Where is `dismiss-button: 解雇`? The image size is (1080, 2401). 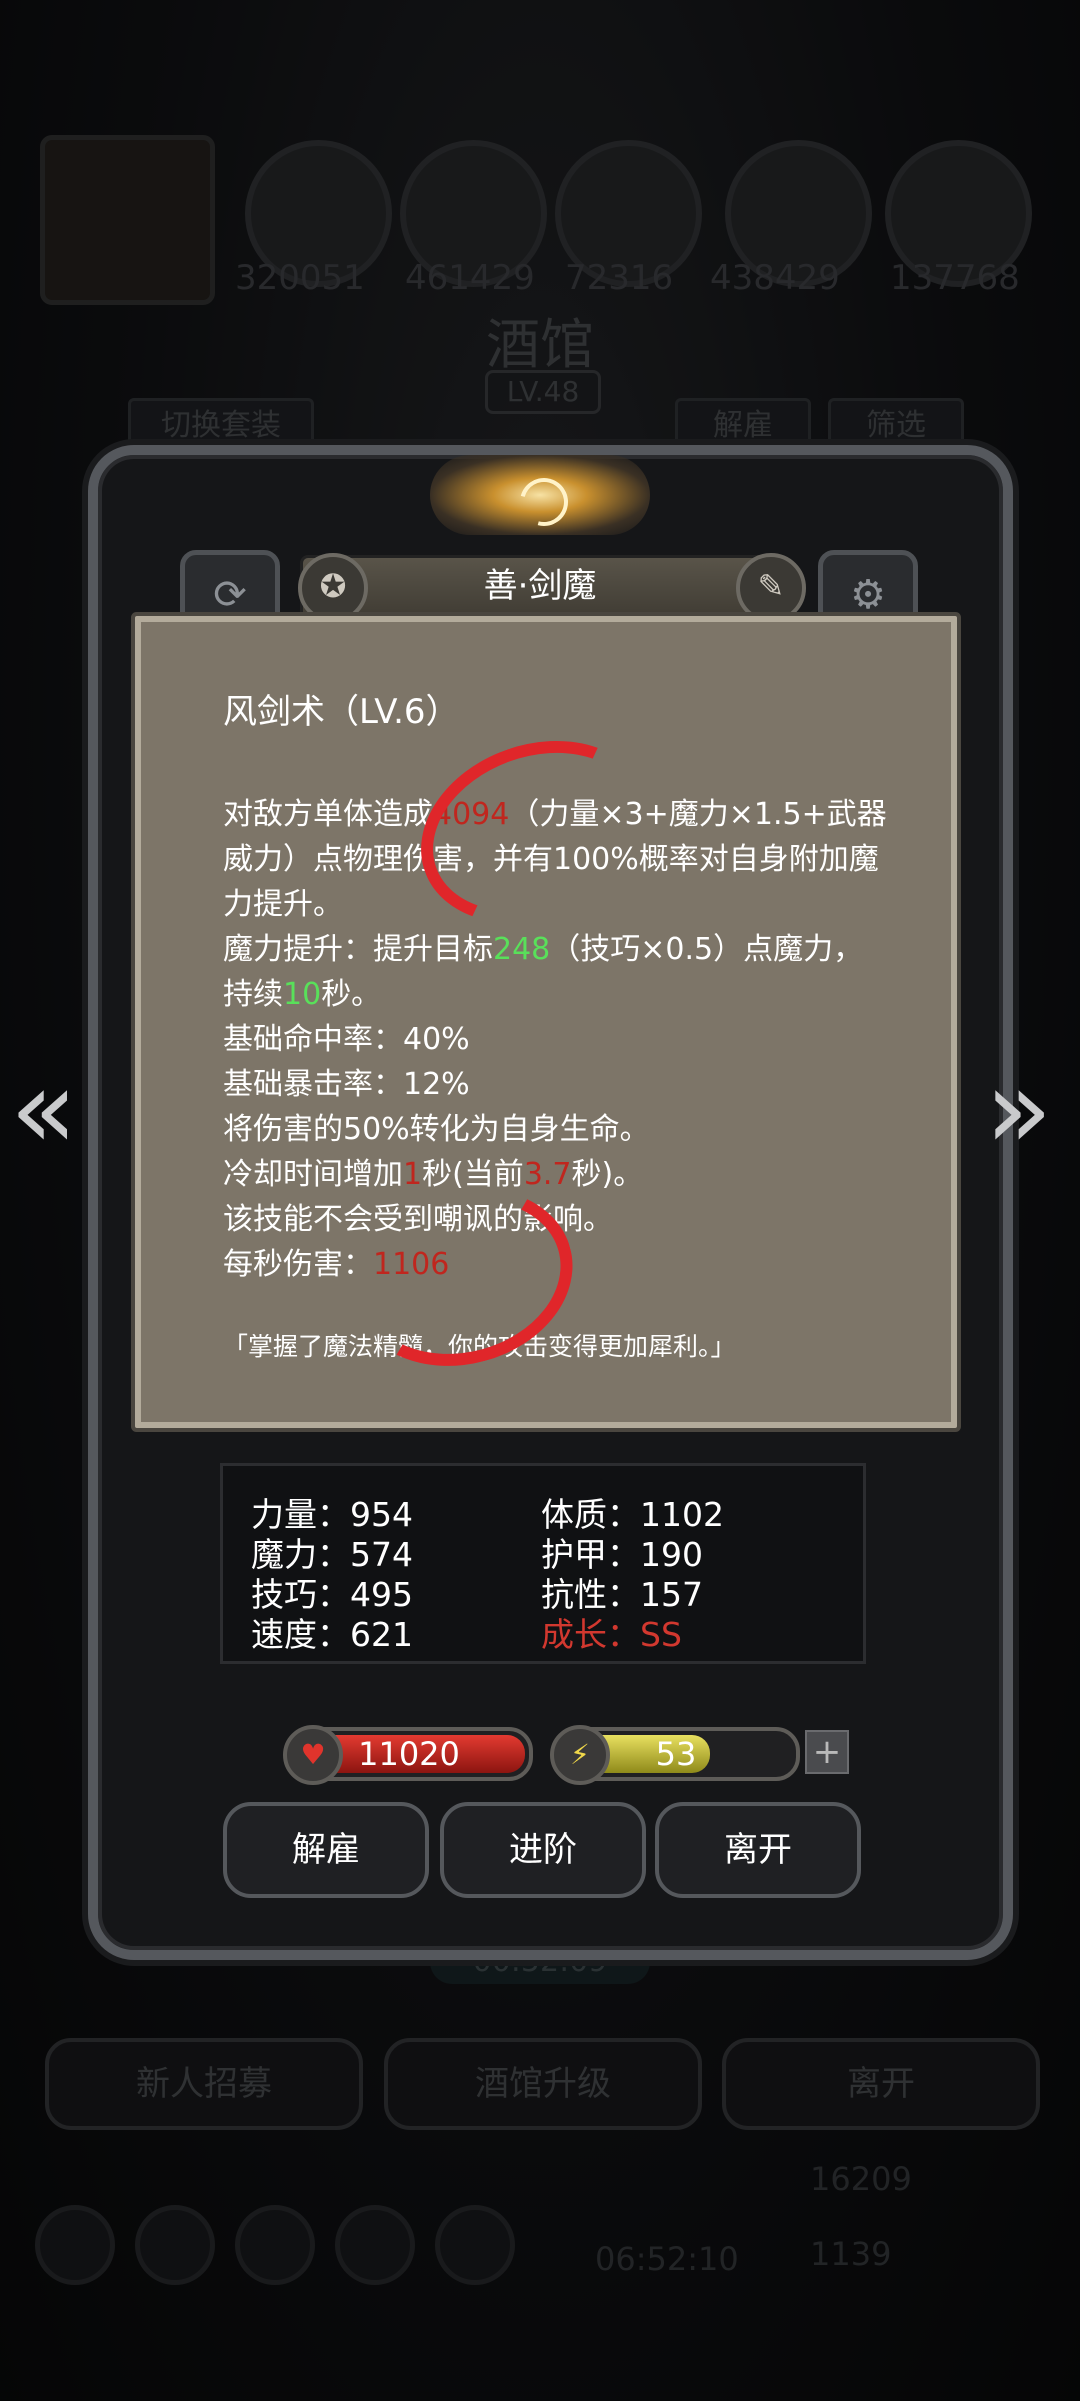
dismiss-button: 解雇 is located at coordinates (326, 1850).